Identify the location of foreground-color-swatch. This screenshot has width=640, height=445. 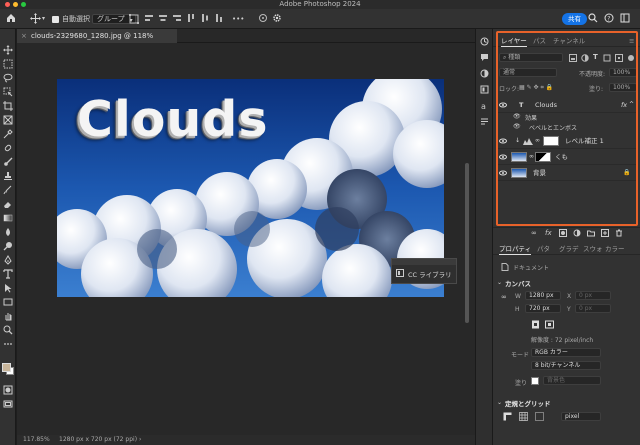
(6, 367).